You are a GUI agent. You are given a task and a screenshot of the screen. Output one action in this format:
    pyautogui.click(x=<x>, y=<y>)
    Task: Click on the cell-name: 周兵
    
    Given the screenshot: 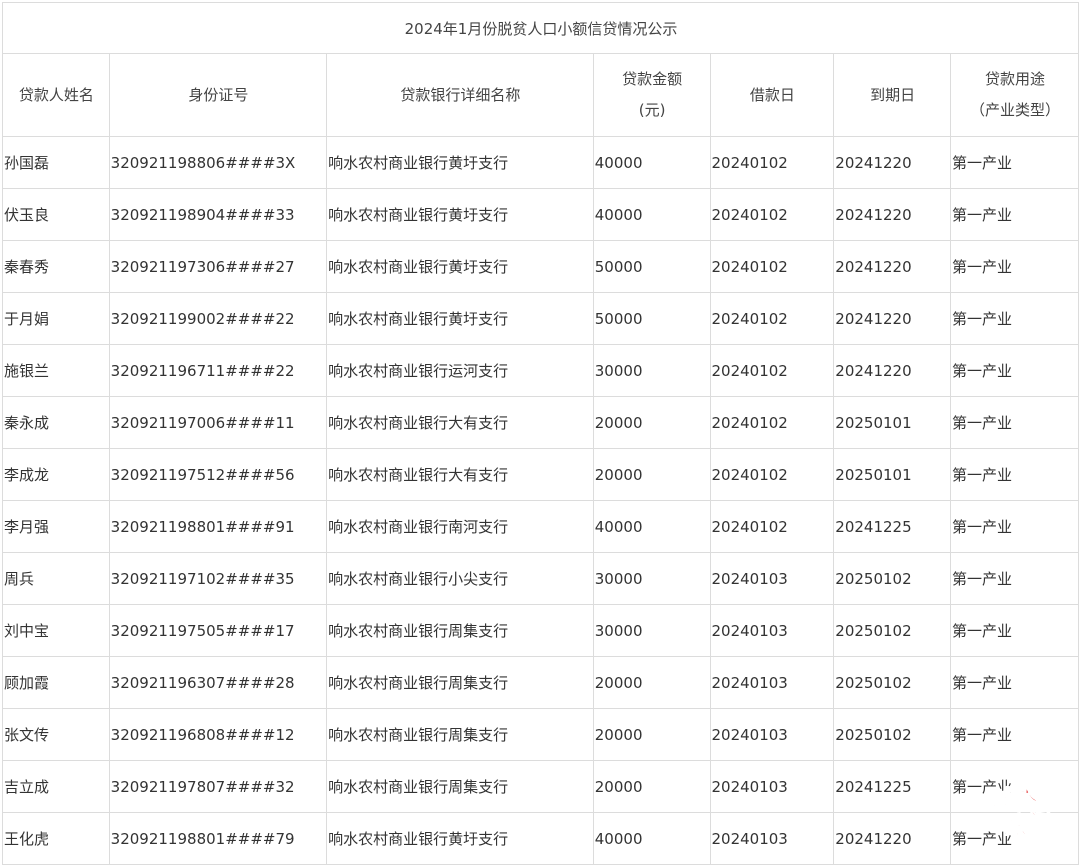 What is the action you would take?
    pyautogui.click(x=56, y=578)
    